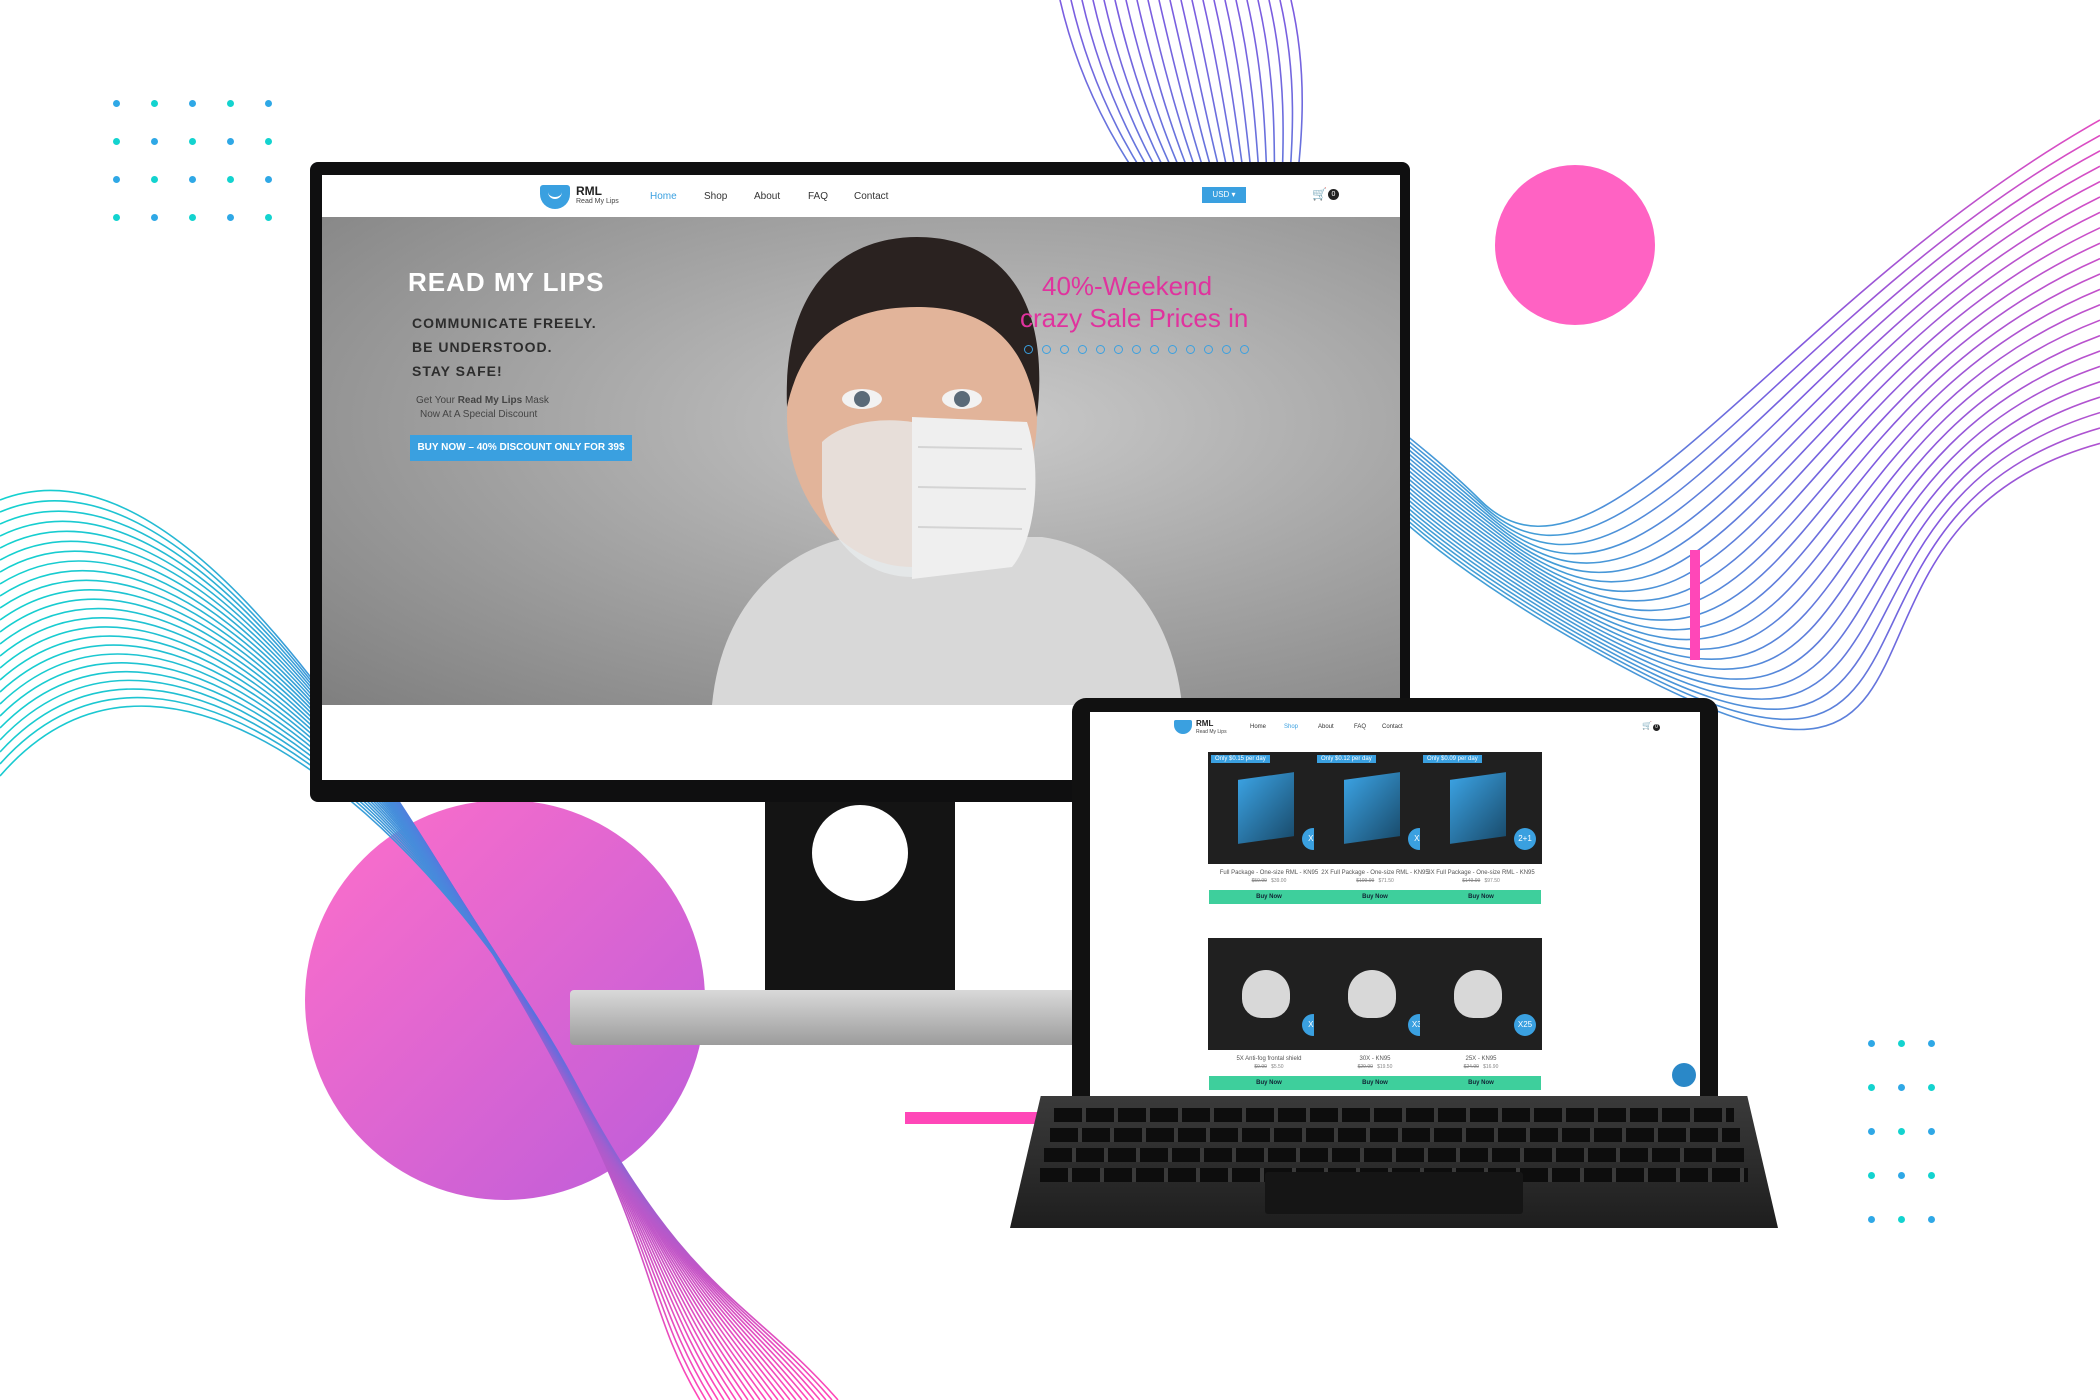 This screenshot has height=1400, width=2100. I want to click on product-name: 5X Anti-fog frontal shield, so click(1269, 1059).